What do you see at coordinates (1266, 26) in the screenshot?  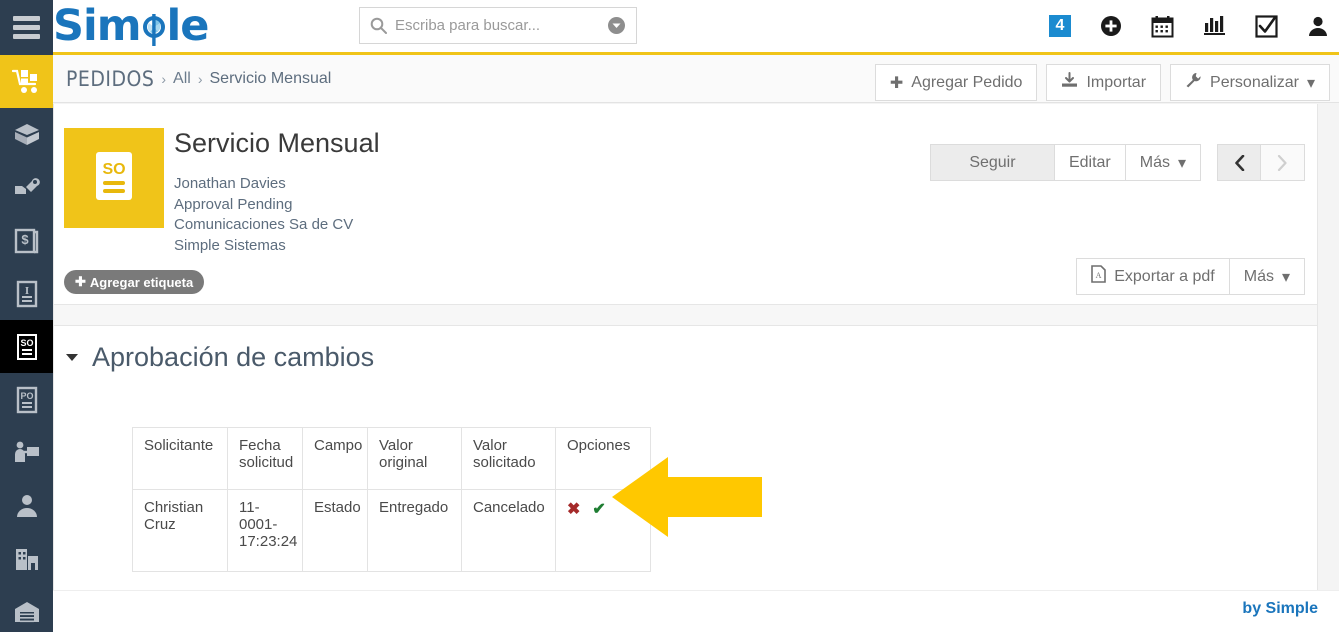 I see `tasks-checkbox-icon` at bounding box center [1266, 26].